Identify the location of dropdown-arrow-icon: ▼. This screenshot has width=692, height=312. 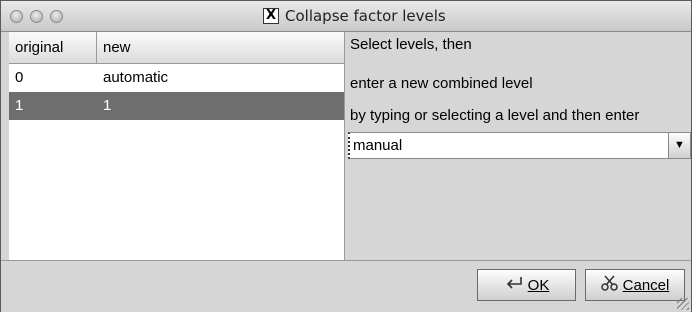
(679, 145).